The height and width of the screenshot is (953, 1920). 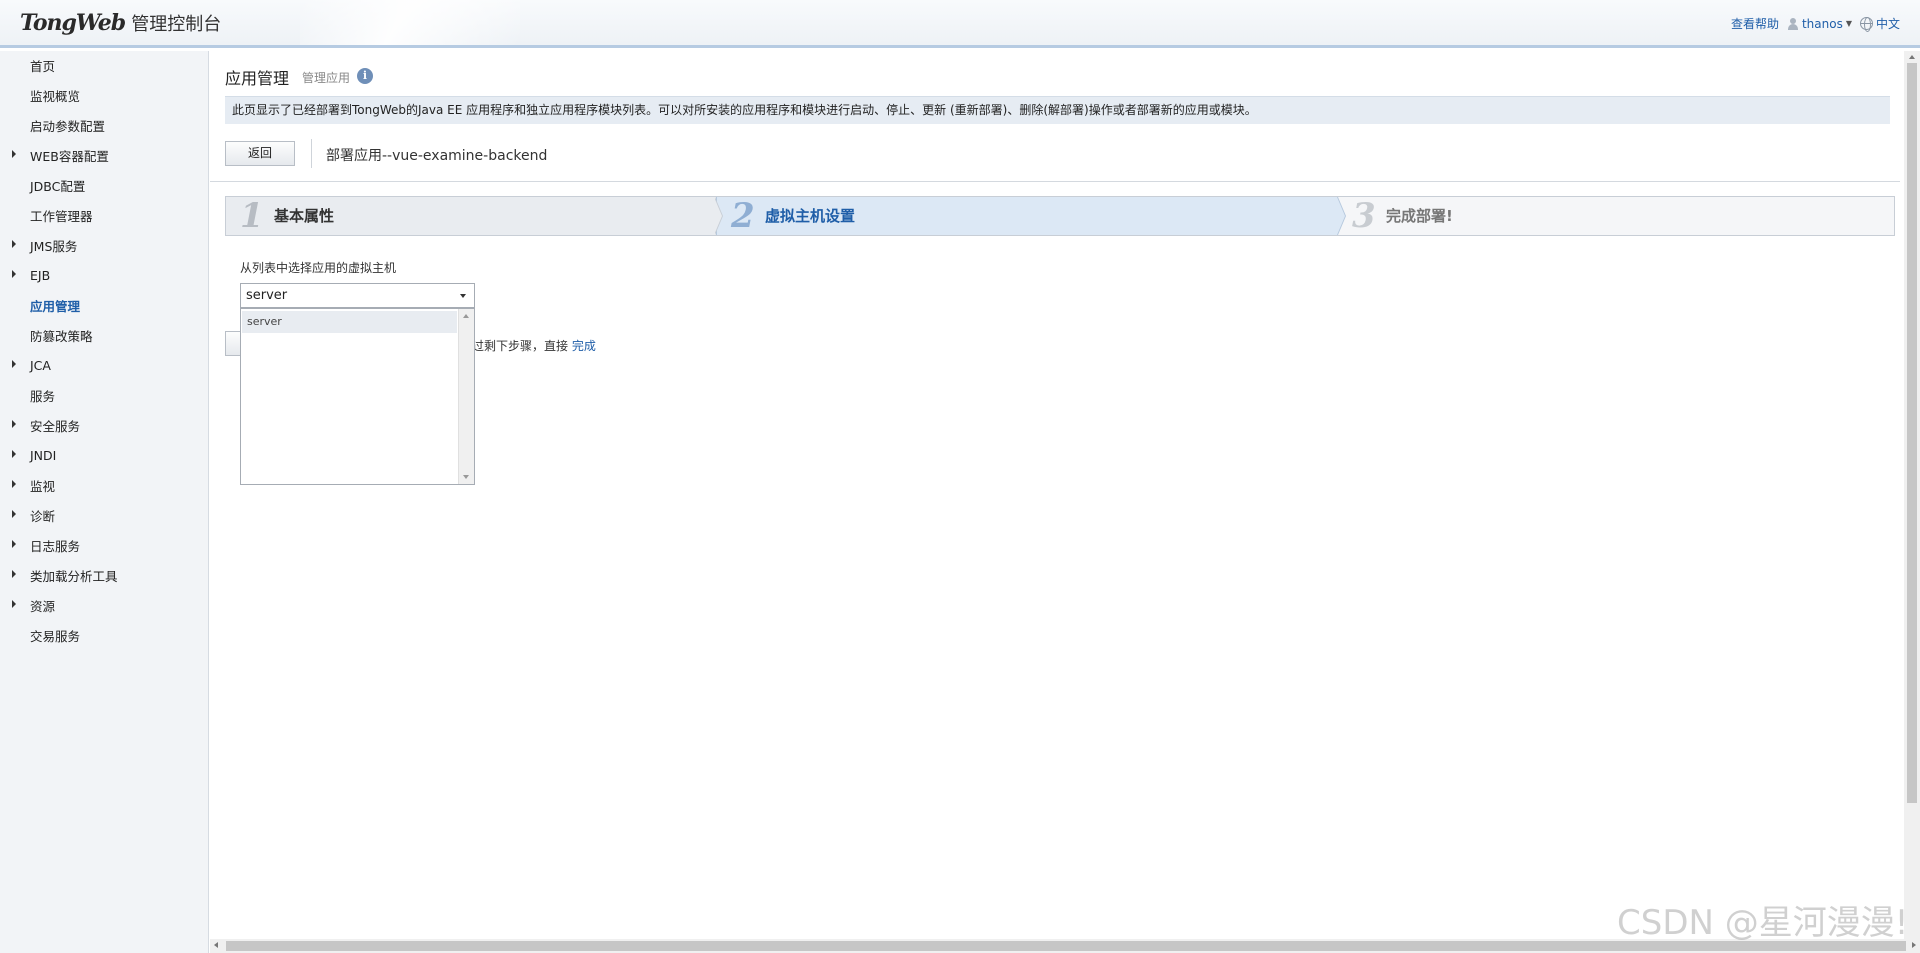 What do you see at coordinates (104, 425) in the screenshot?
I see `sidebar-item: 安全服务` at bounding box center [104, 425].